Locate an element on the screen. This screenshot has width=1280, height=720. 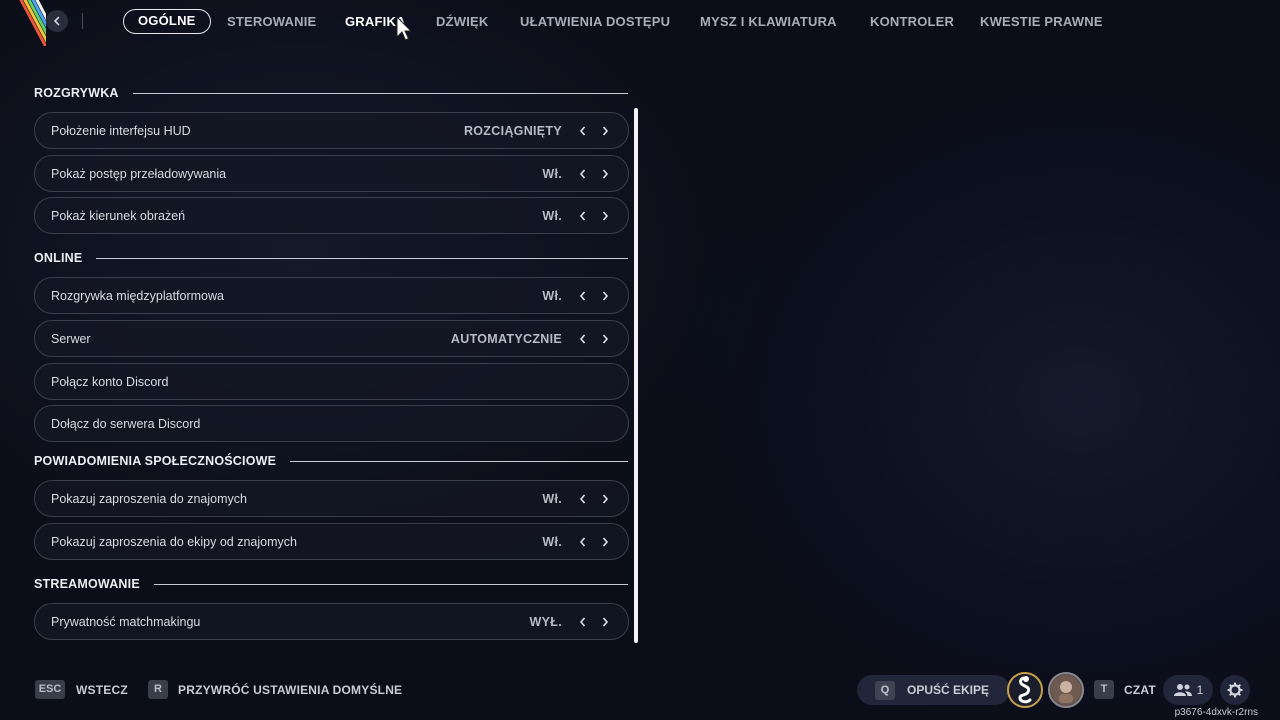
setting-row-reload-progress: Pokaż postęp przeładowywania Wł. is located at coordinates (331, 173).